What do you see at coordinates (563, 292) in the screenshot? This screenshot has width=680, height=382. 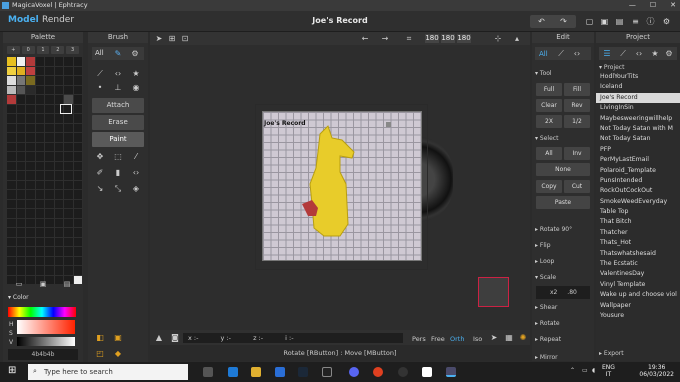 I see `scale-field: x2 .80` at bounding box center [563, 292].